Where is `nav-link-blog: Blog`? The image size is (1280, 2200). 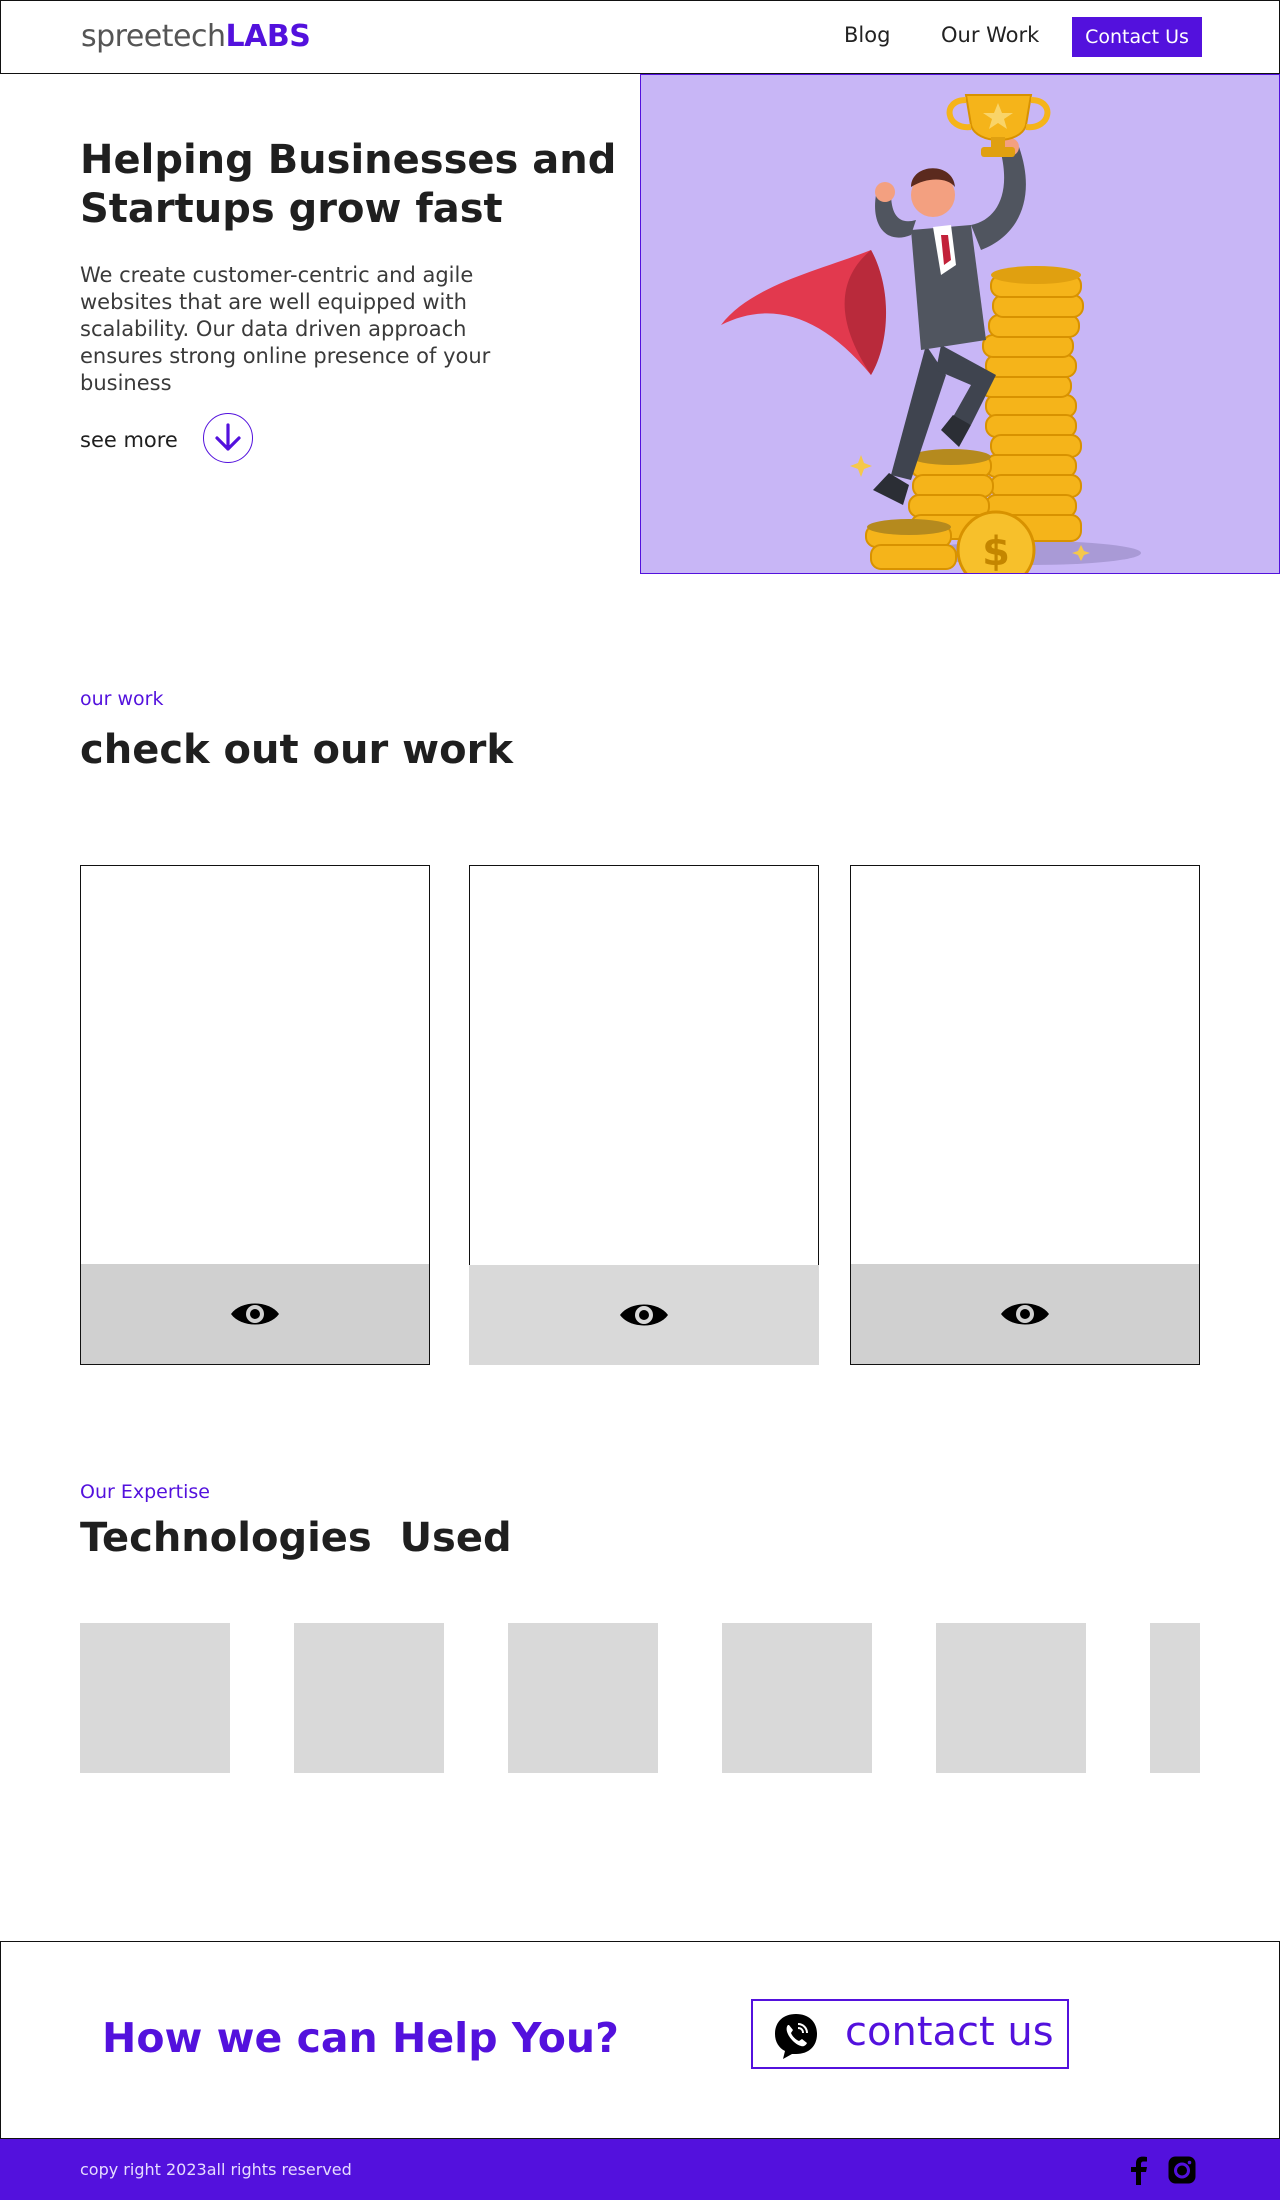
nav-link-blog: Blog is located at coordinates (867, 35).